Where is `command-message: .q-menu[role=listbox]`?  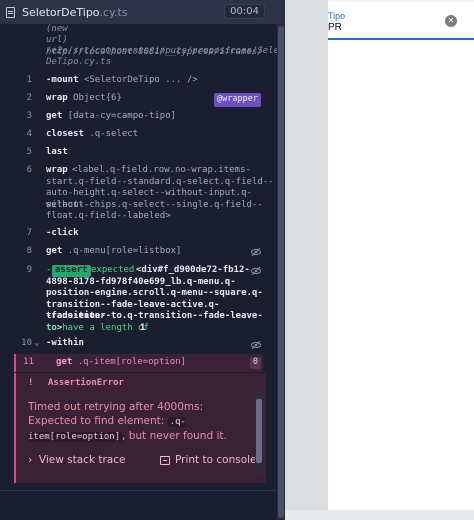 command-message: .q-menu[role=listbox] is located at coordinates (124, 251).